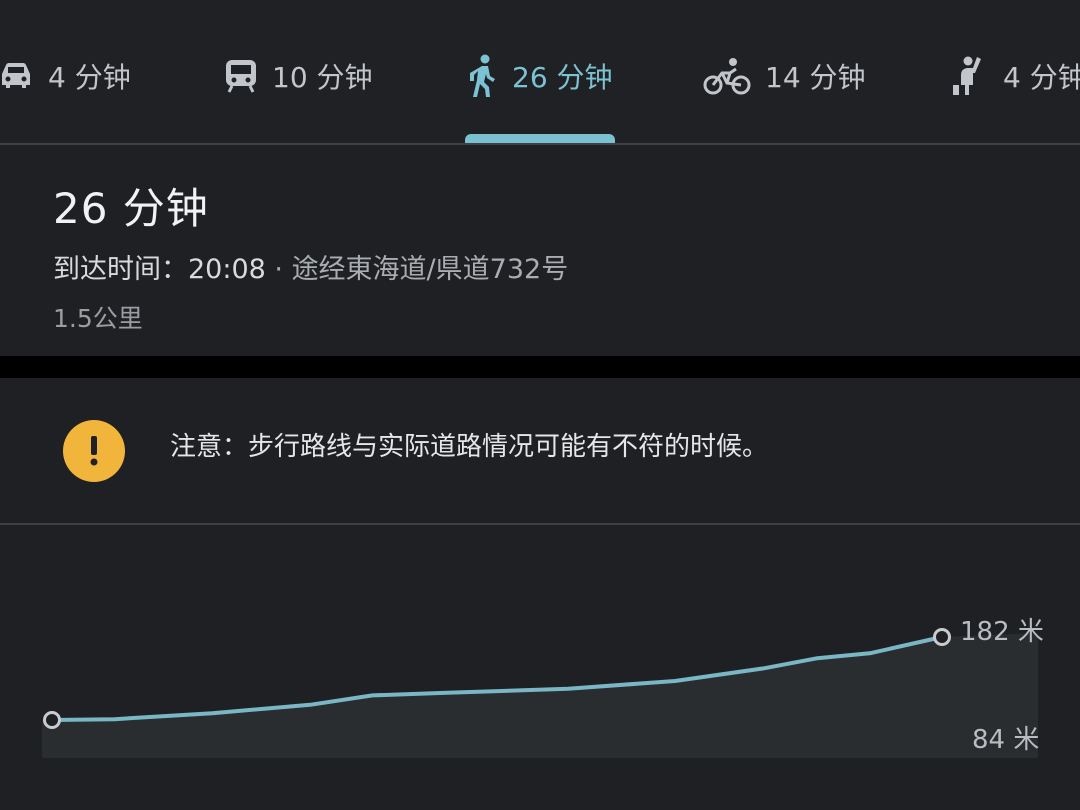  I want to click on hail-ride-icon, so click(967, 76).